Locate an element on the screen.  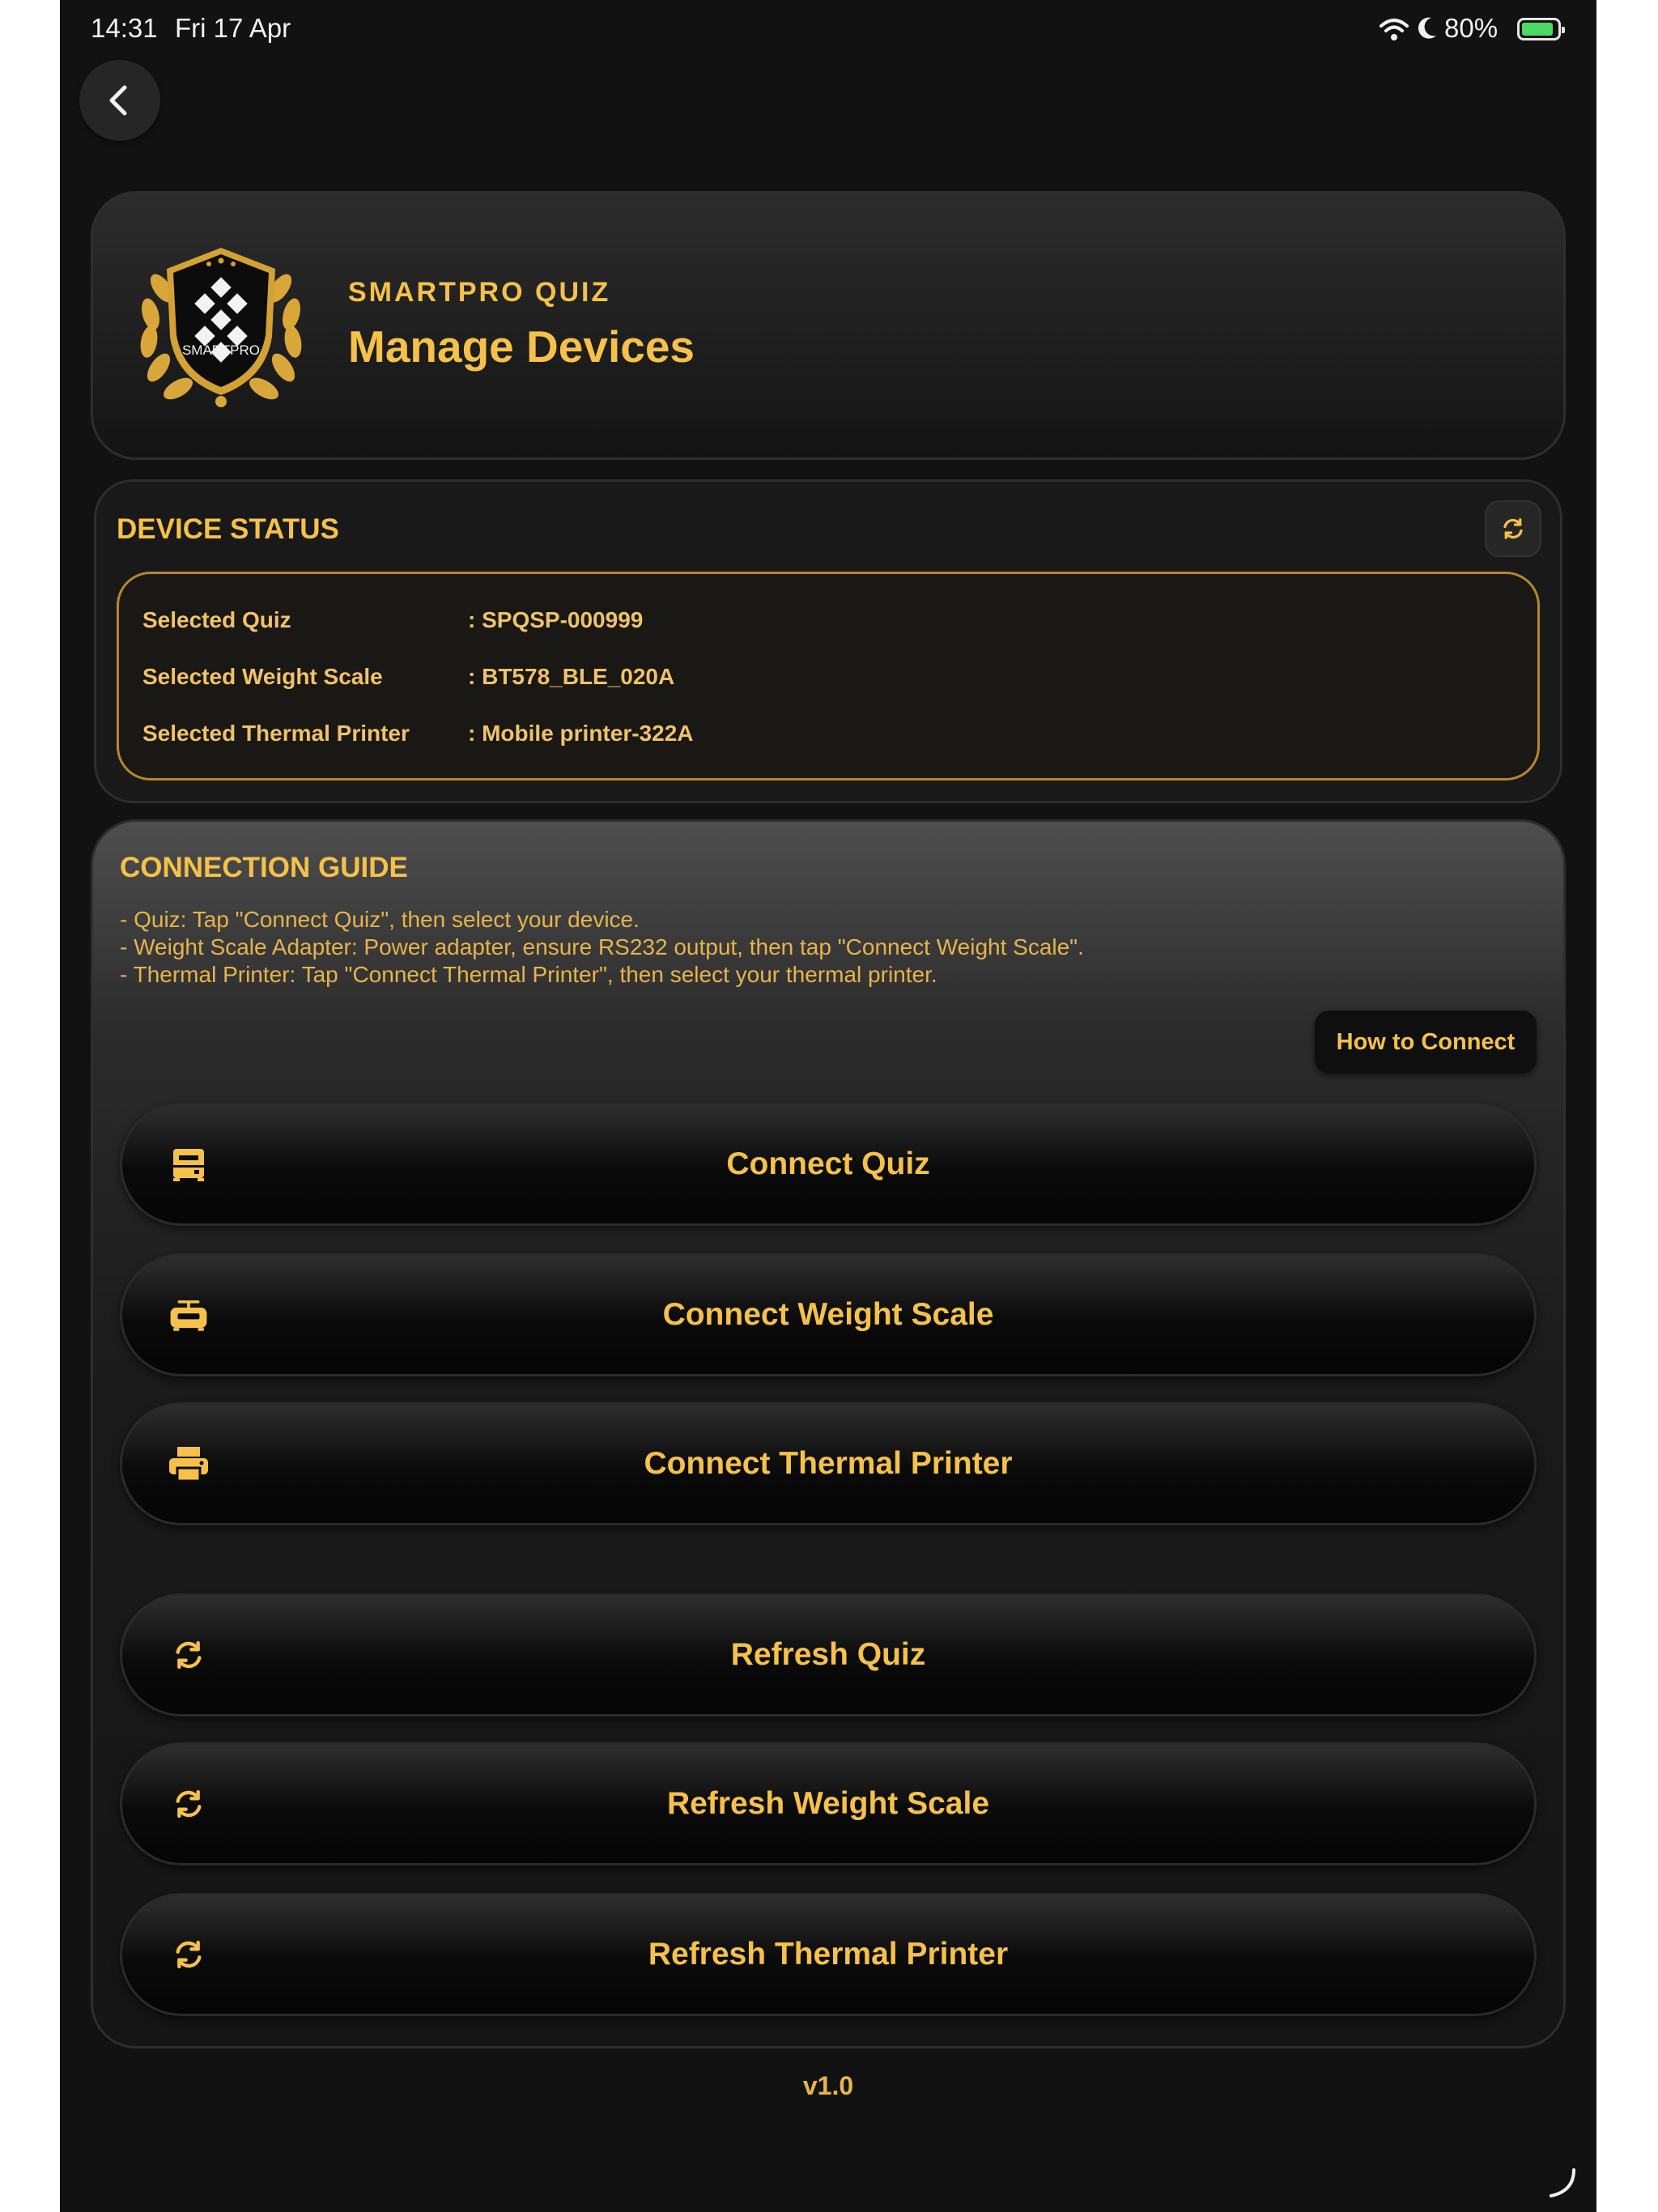
refresh-thermal-printer-button: Refresh Thermal Printer is located at coordinates (828, 1955).